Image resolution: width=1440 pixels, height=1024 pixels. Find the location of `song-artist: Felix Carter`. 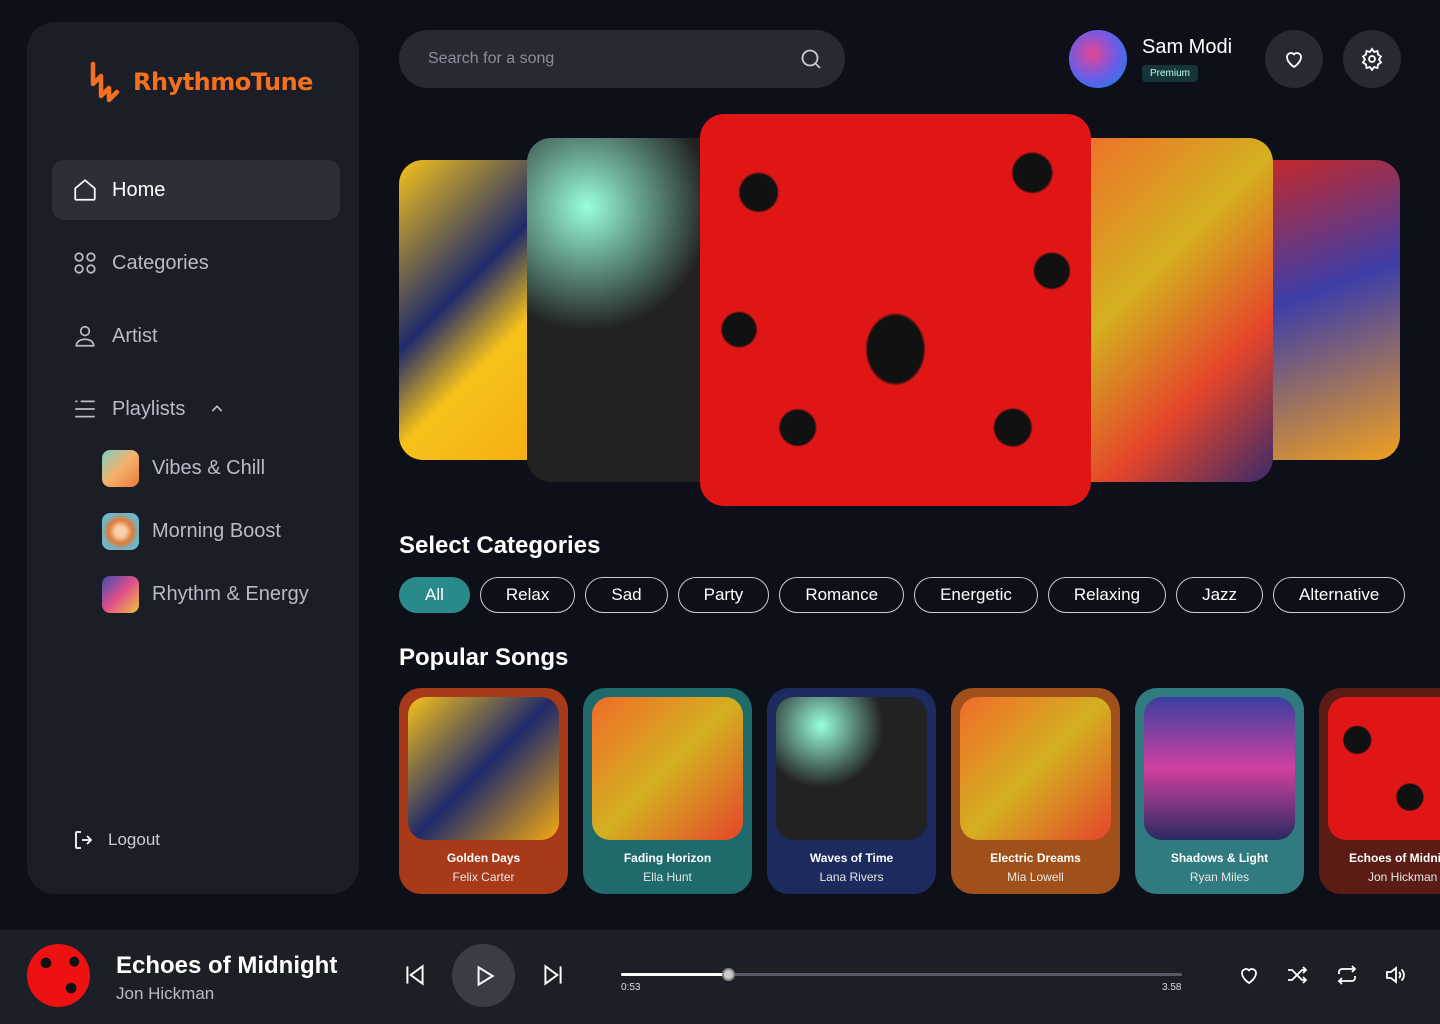

song-artist: Felix Carter is located at coordinates (483, 877).